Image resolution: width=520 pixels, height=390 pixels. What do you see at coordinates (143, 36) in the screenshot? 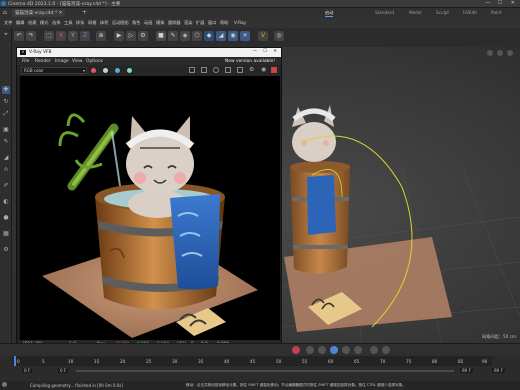
I see `render-settings-icon: ⚙` at bounding box center [143, 36].